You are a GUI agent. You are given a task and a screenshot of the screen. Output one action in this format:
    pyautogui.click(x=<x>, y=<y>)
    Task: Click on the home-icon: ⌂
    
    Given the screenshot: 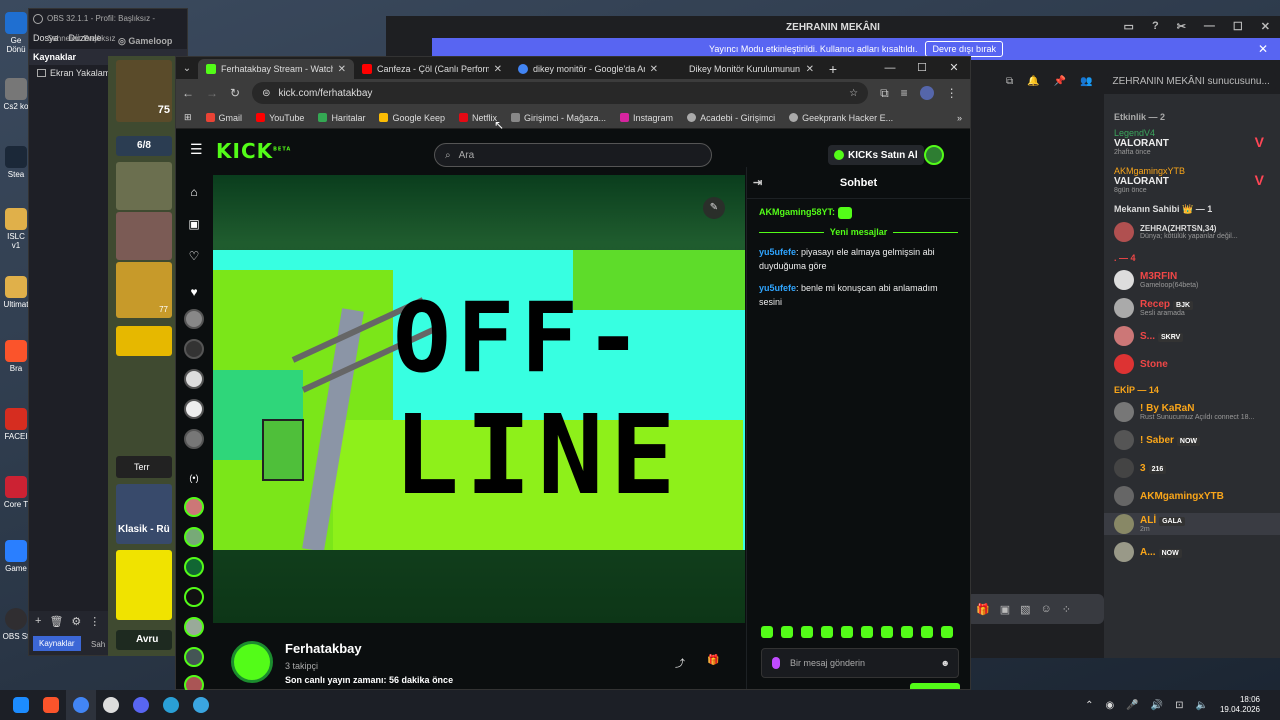 What is the action you would take?
    pyautogui.click(x=194, y=192)
    